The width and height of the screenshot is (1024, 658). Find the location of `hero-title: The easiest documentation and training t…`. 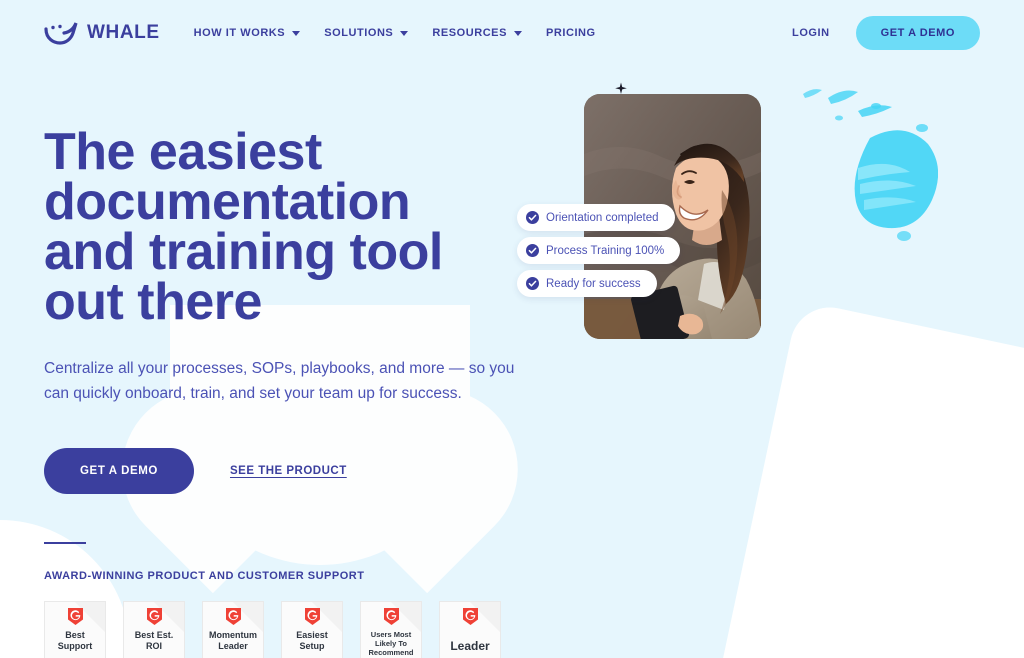

hero-title: The easiest documentation and training t… is located at coordinates (243, 227).